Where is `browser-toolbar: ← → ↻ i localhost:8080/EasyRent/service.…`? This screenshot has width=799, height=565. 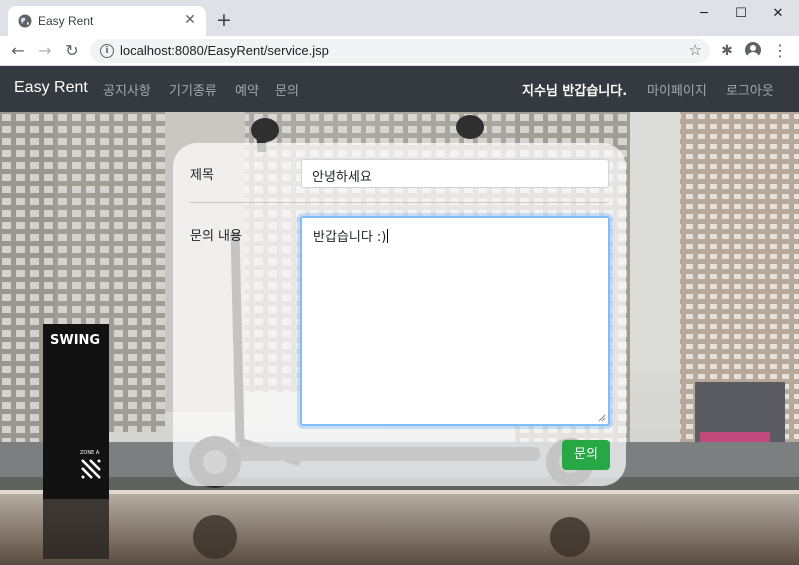 browser-toolbar: ← → ↻ i localhost:8080/EasyRent/service.… is located at coordinates (399, 51).